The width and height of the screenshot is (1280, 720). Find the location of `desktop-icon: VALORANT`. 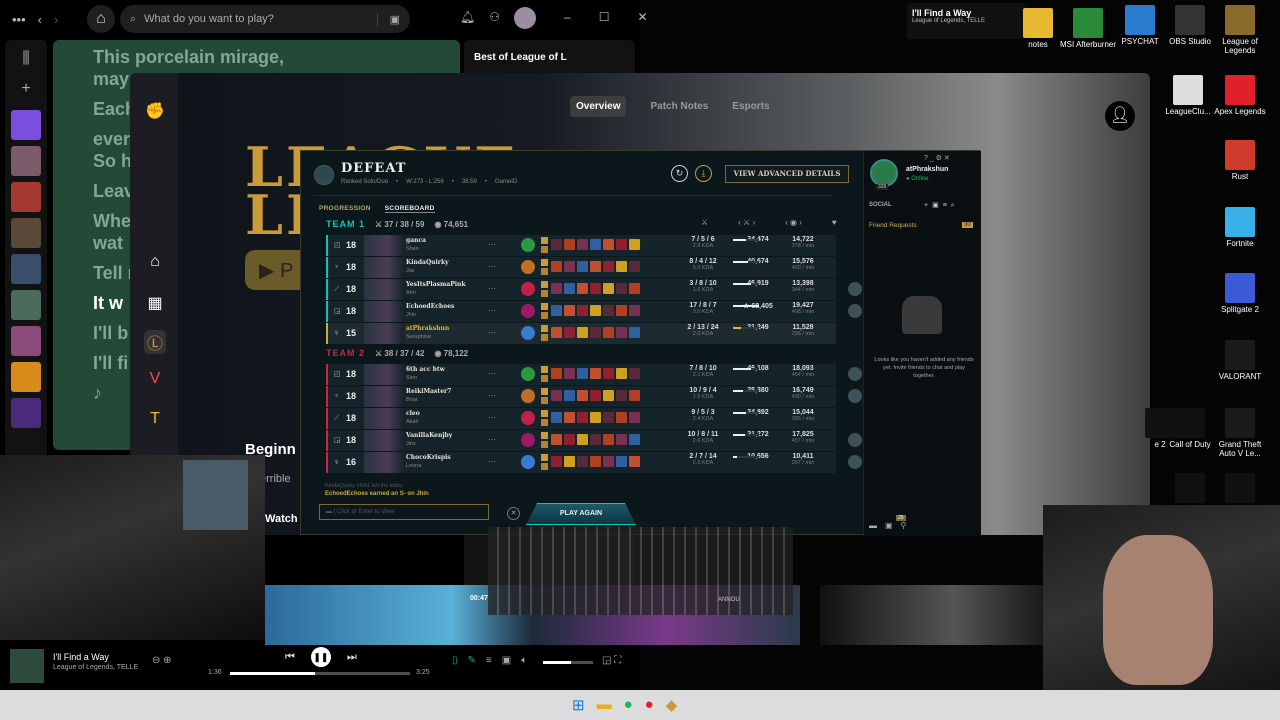

desktop-icon: VALORANT is located at coordinates (1240, 360).